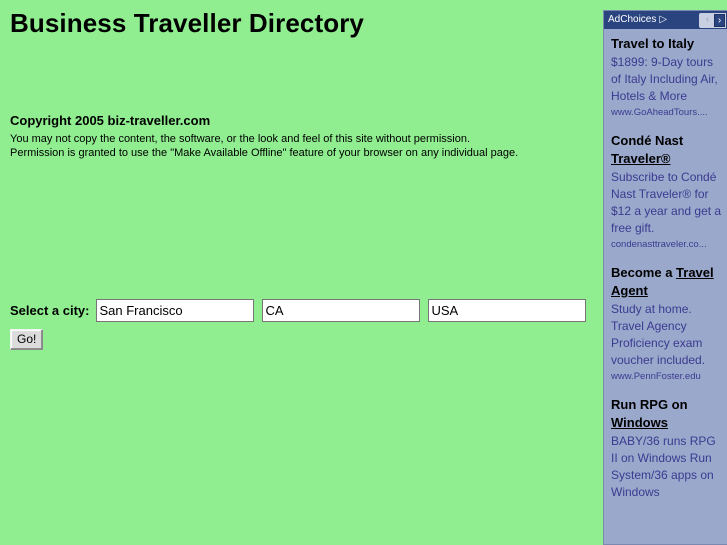 Image resolution: width=727 pixels, height=545 pixels. What do you see at coordinates (647, 140) in the screenshot?
I see `ad-title-plain: Condé Nast` at bounding box center [647, 140].